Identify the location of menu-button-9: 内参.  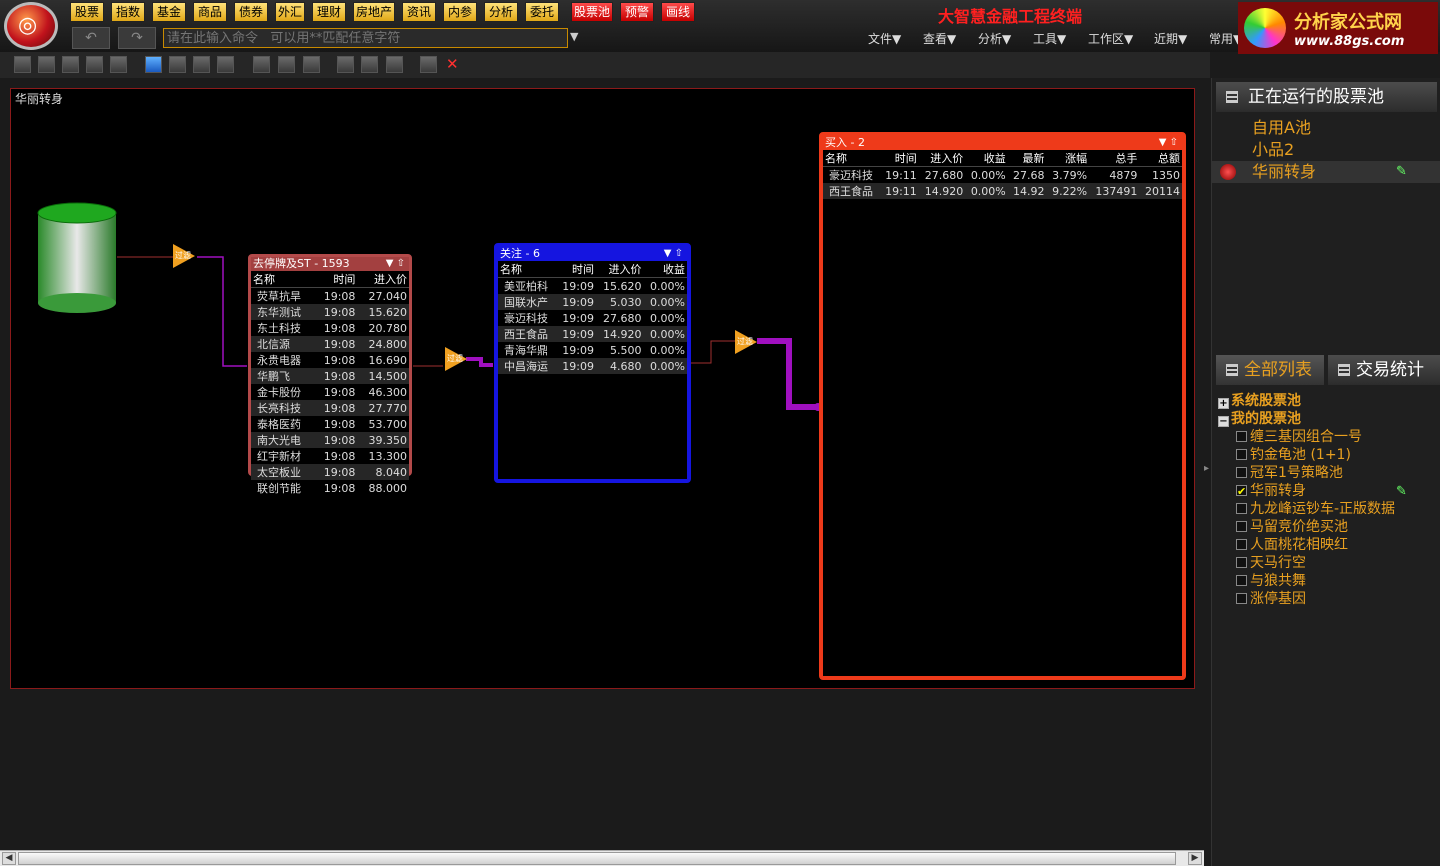
(460, 12).